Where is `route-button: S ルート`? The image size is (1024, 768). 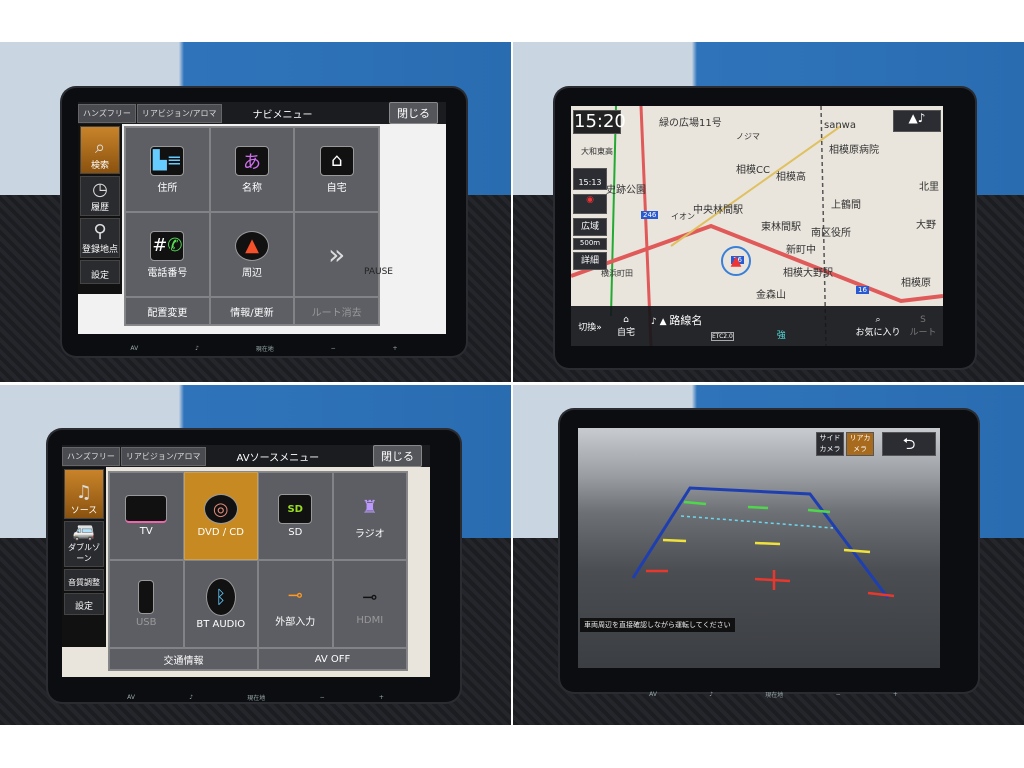
route-button: S ルート is located at coordinates (923, 326).